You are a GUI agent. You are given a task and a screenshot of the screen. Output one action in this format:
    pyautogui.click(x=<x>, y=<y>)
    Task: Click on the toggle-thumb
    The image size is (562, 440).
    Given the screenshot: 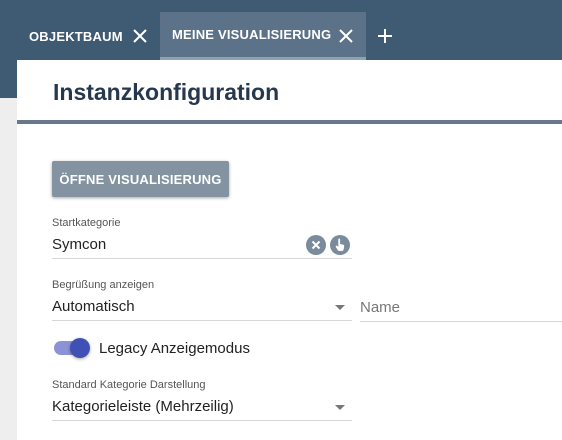 What is the action you would take?
    pyautogui.click(x=80, y=348)
    